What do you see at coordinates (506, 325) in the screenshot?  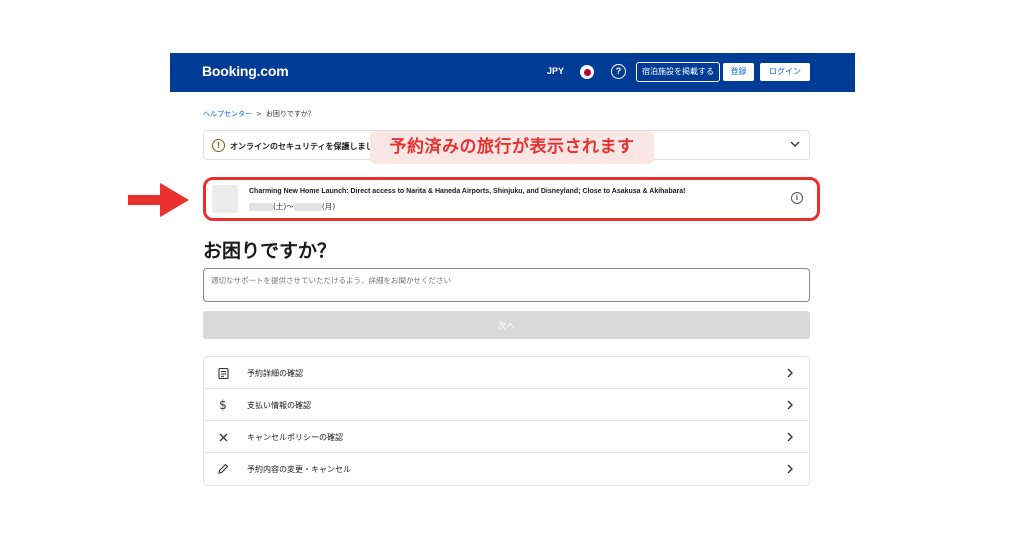 I see `next-button: 次へ` at bounding box center [506, 325].